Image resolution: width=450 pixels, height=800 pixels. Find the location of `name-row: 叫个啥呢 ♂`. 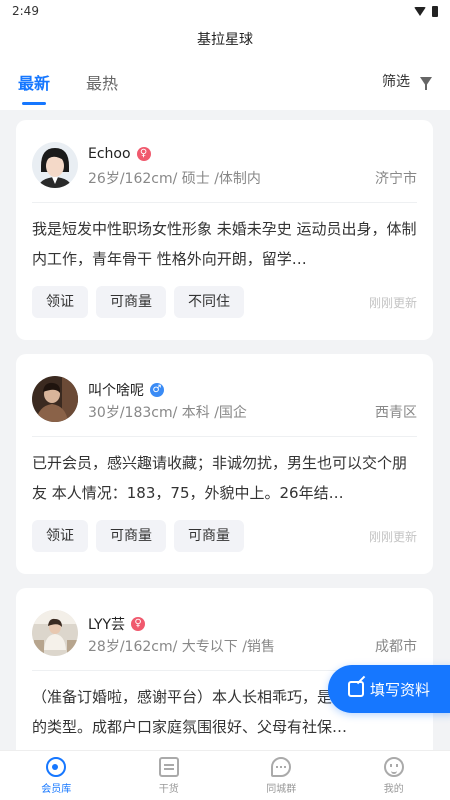

name-row: 叫个啥呢 ♂ is located at coordinates (126, 390).